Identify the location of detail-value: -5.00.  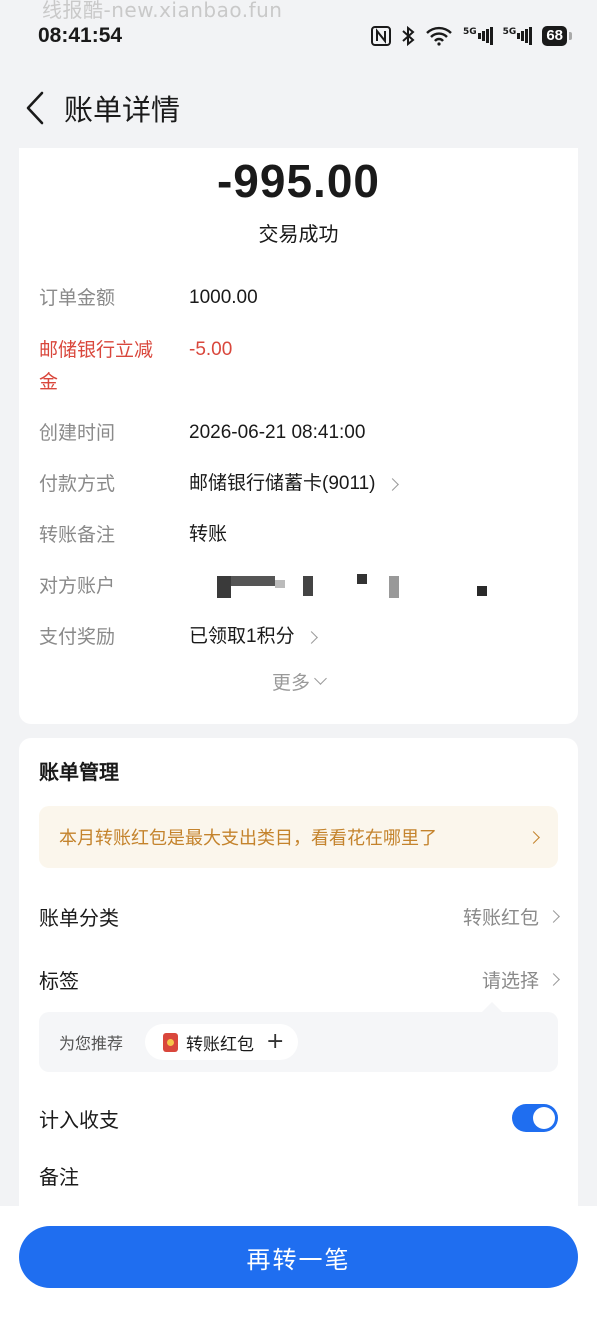
(211, 349).